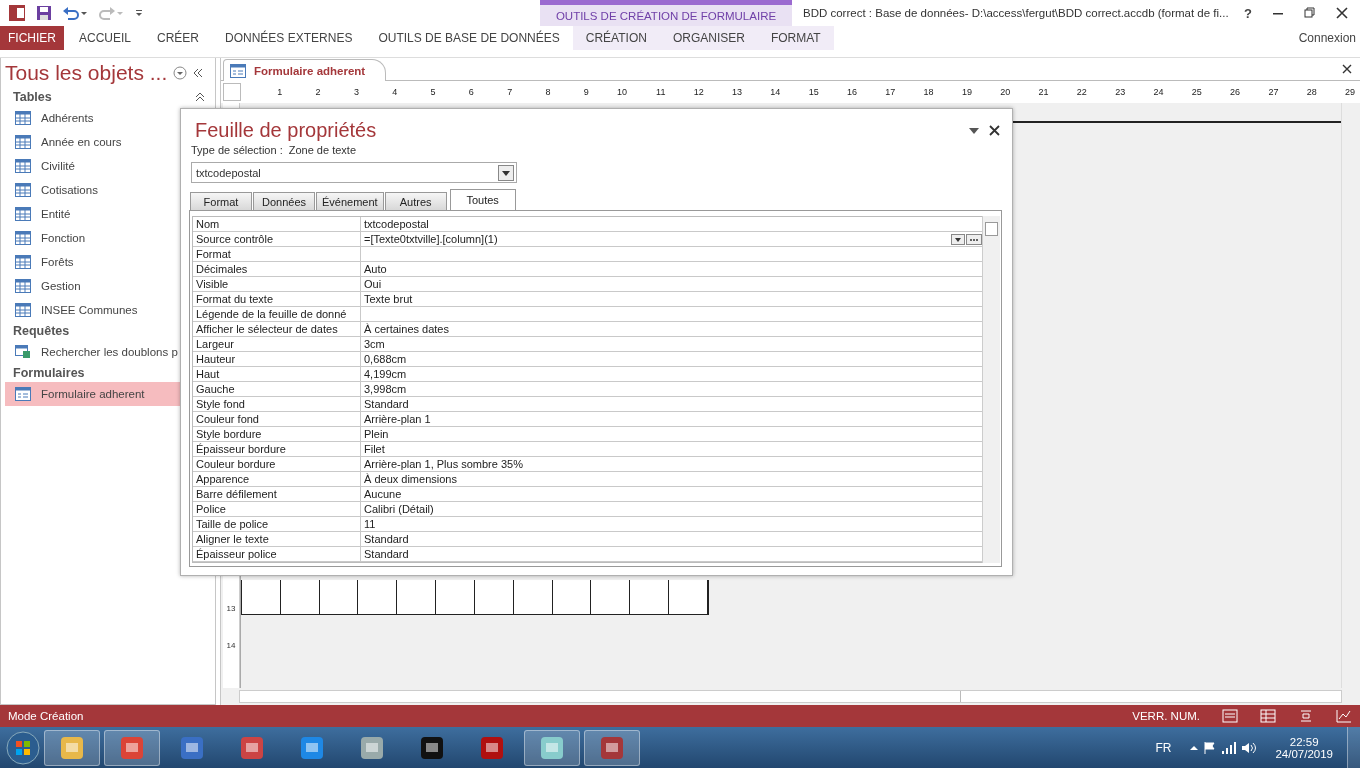  I want to click on property-name: Épaisseur police, so click(277, 554).